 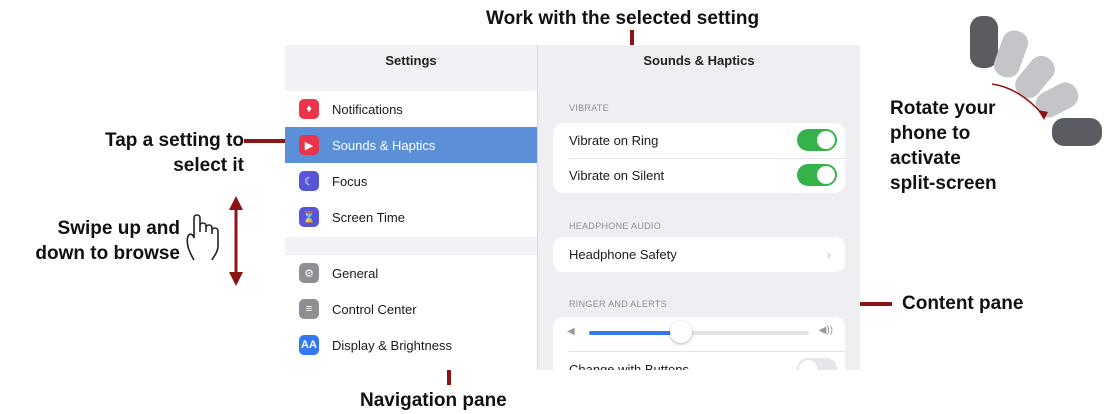 What do you see at coordinates (411, 273) in the screenshot?
I see `sidebar-item-general: ⚙ General` at bounding box center [411, 273].